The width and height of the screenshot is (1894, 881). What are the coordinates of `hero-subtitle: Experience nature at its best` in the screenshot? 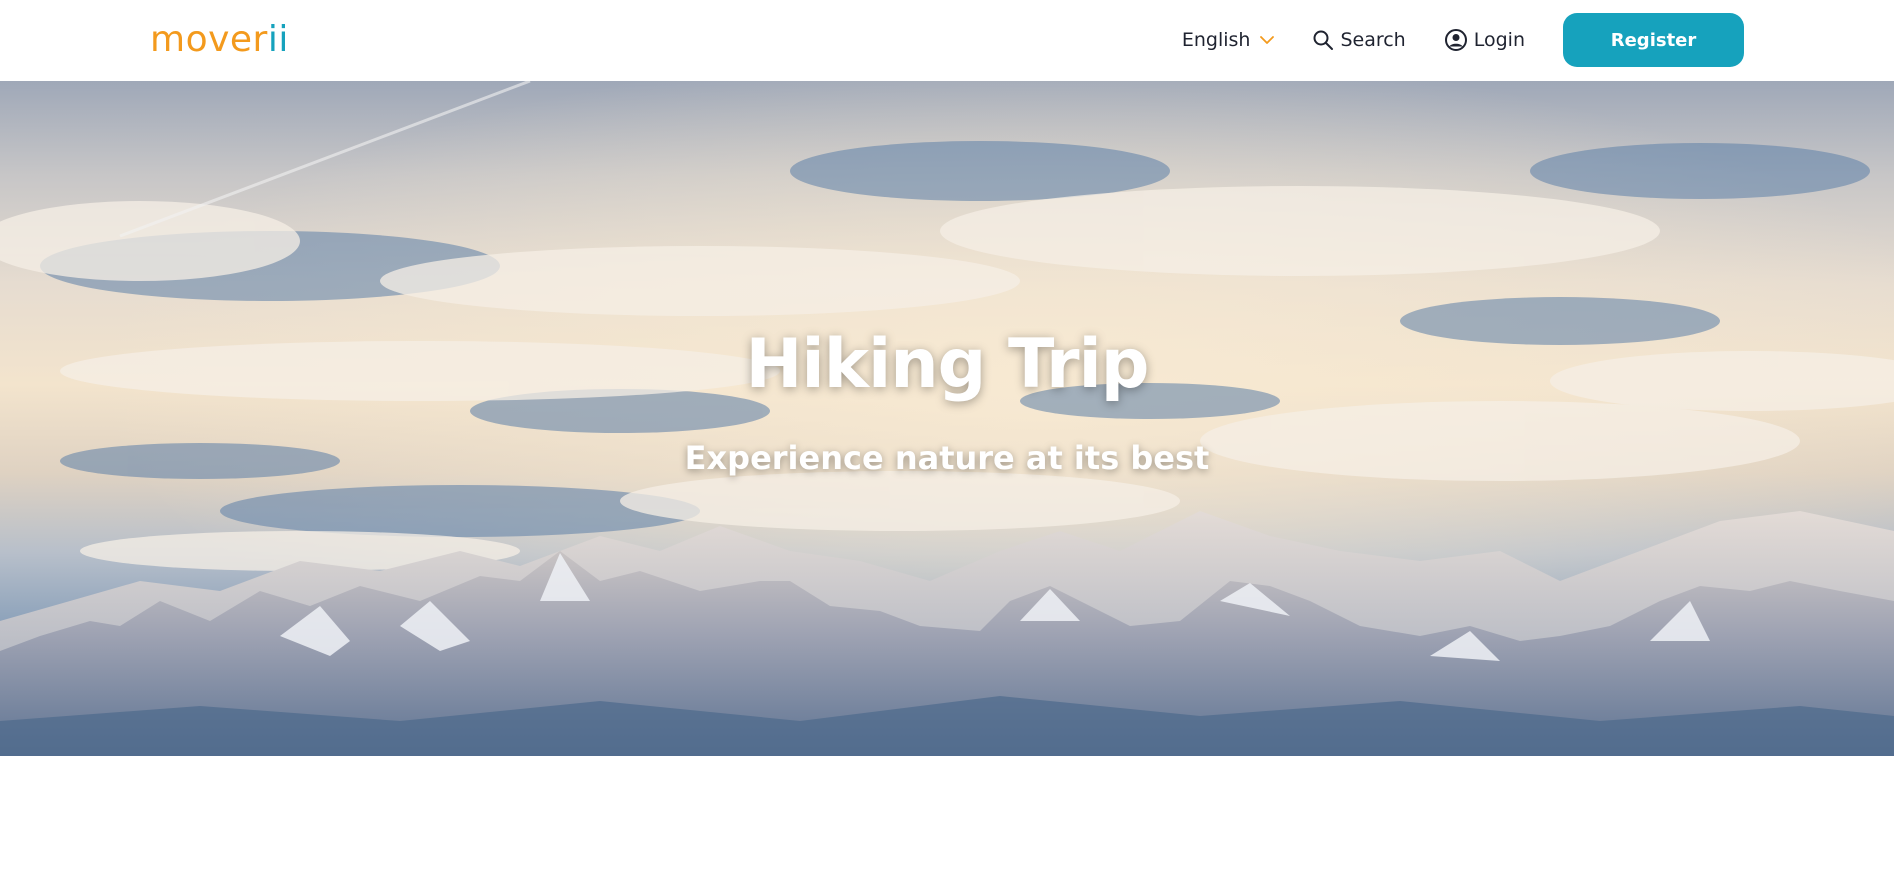 It's located at (947, 458).